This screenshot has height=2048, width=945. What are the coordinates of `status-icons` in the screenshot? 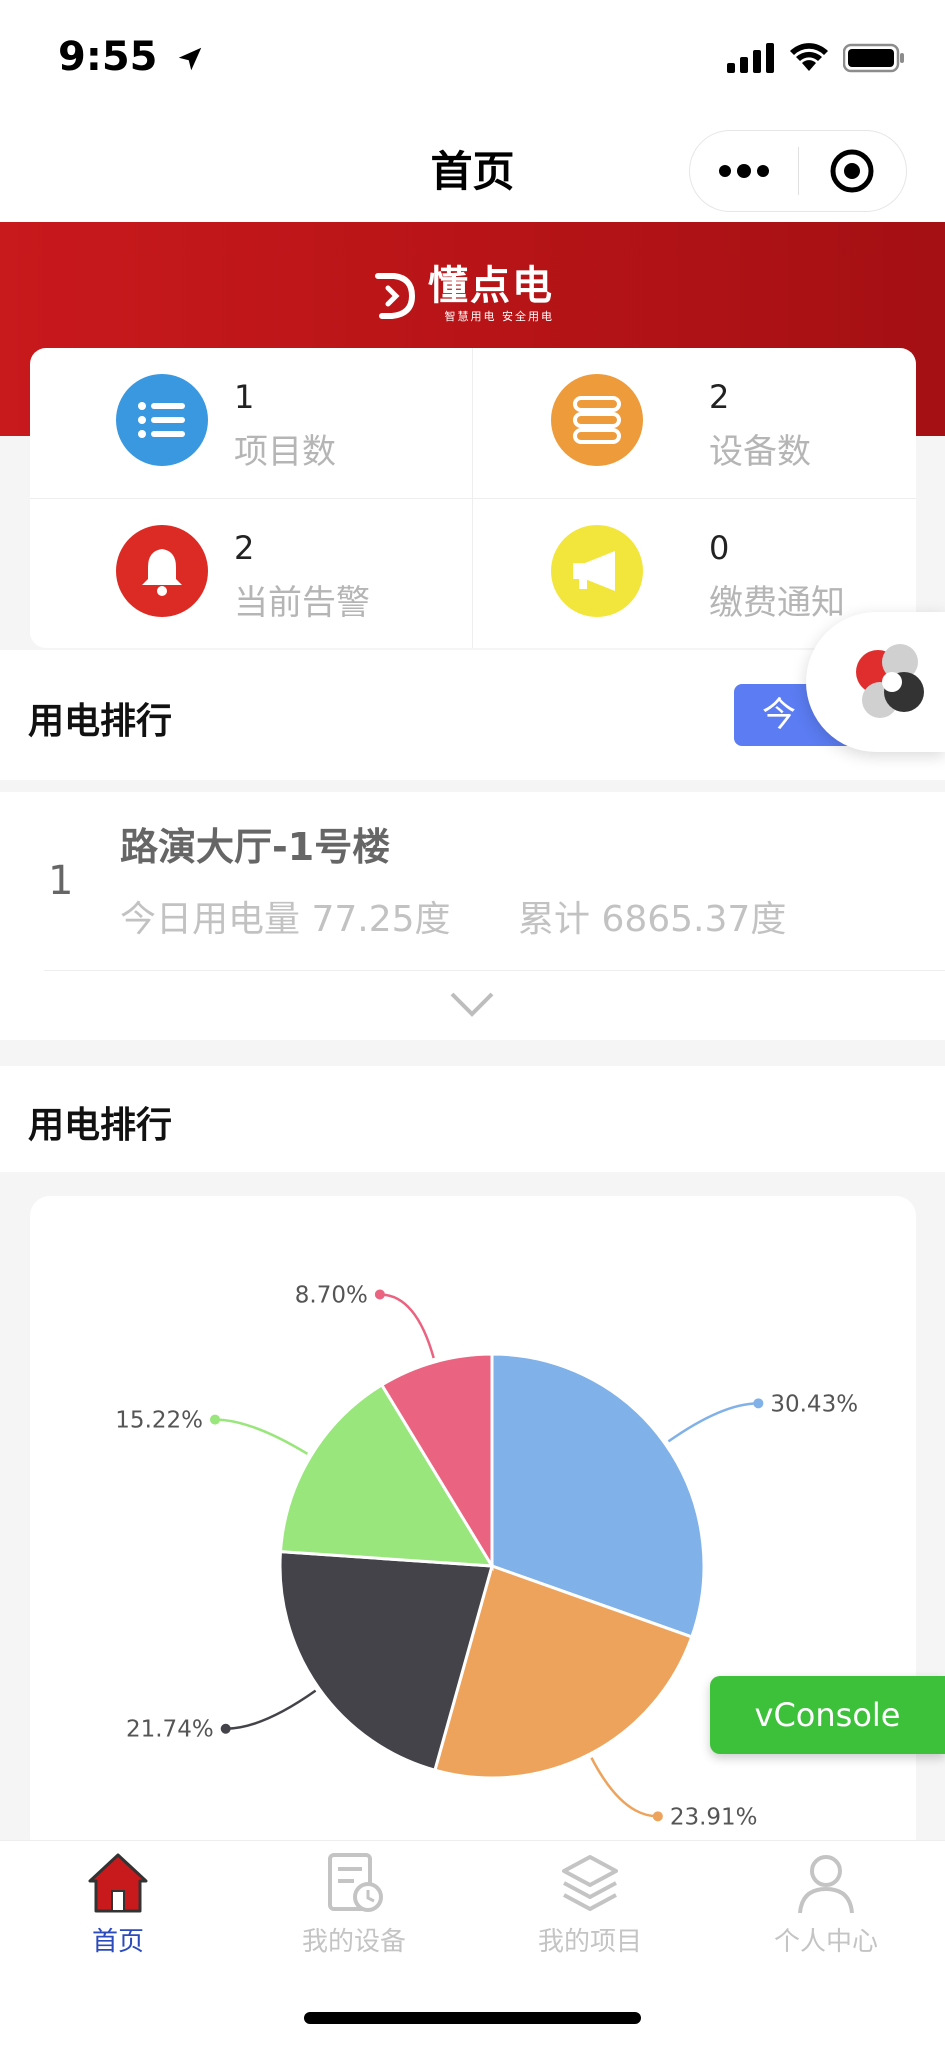 It's located at (816, 58).